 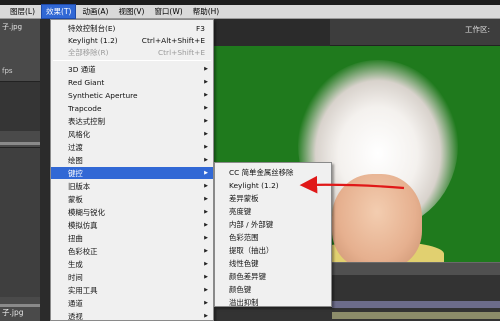 I want to click on annotation-arrow-icon, so click(x=352, y=184).